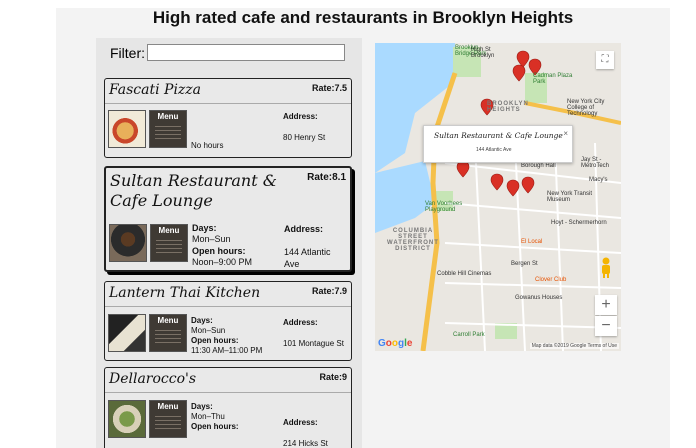 This screenshot has height=448, width=696. Describe the element at coordinates (127, 52) in the screenshot. I see `filter-label: Filter:` at that location.